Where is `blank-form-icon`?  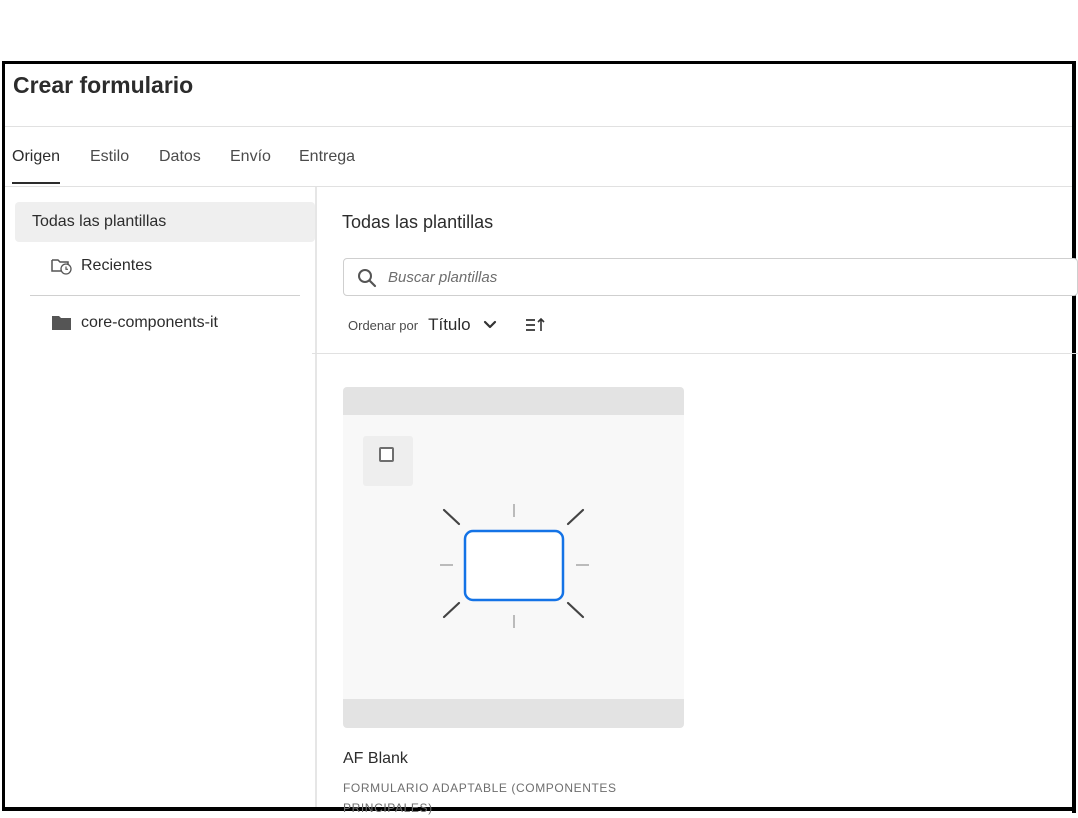 blank-form-icon is located at coordinates (514, 566).